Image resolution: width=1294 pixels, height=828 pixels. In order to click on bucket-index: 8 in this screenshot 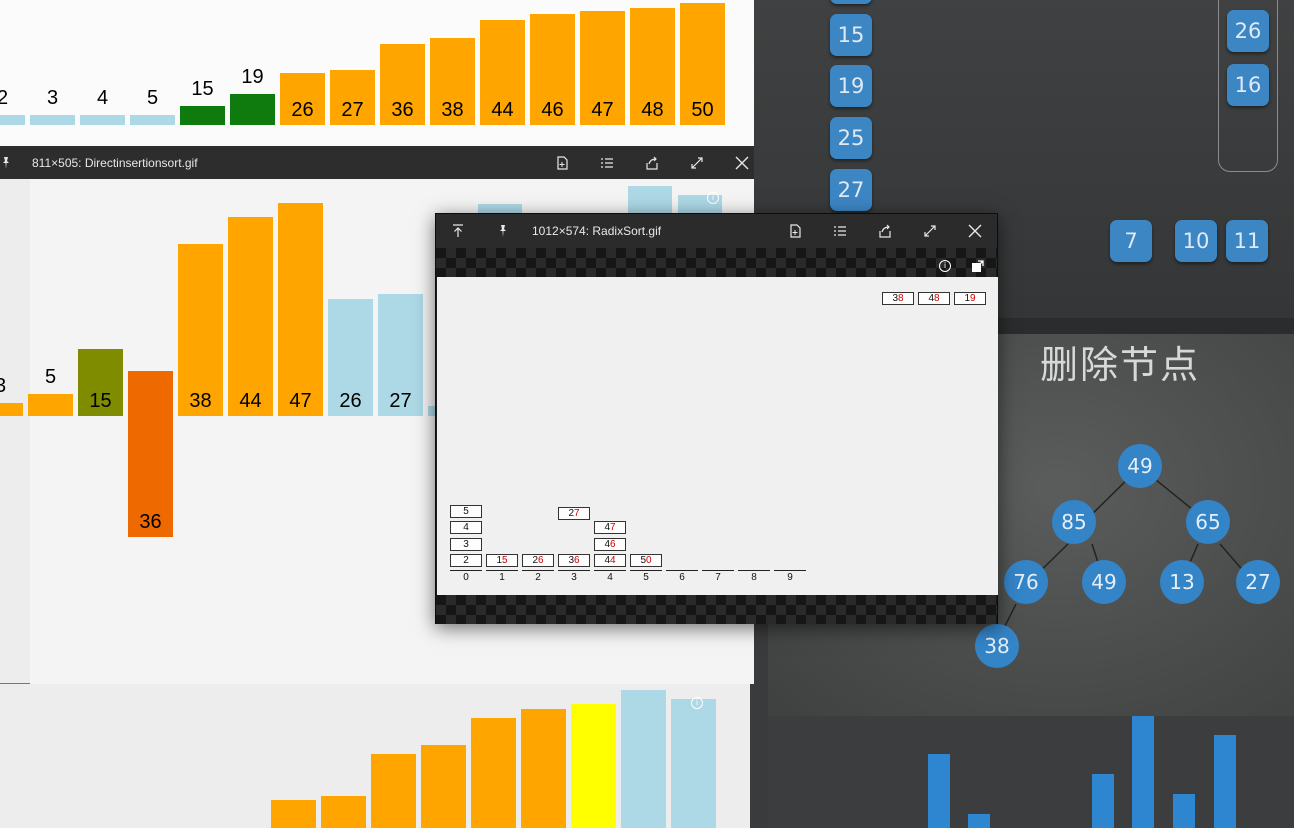, I will do `click(754, 577)`.